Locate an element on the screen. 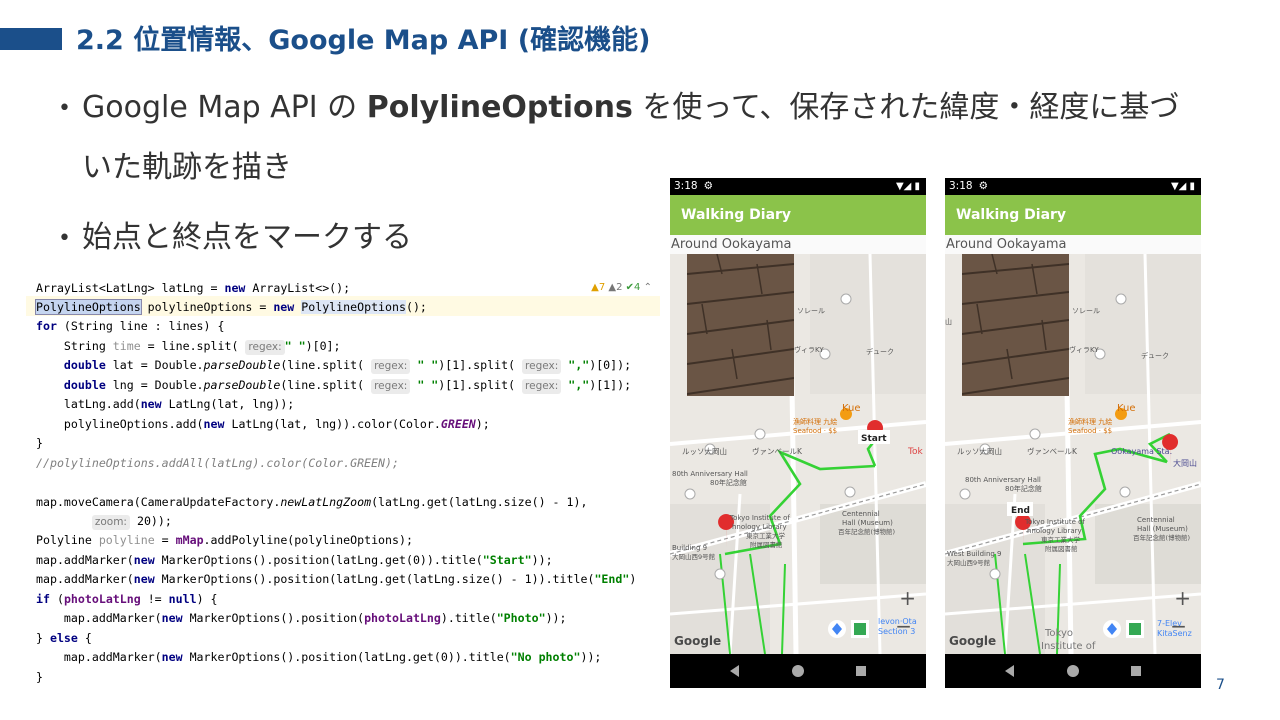 The image size is (1280, 720). svg-text: End is located at coordinates (1020, 511).